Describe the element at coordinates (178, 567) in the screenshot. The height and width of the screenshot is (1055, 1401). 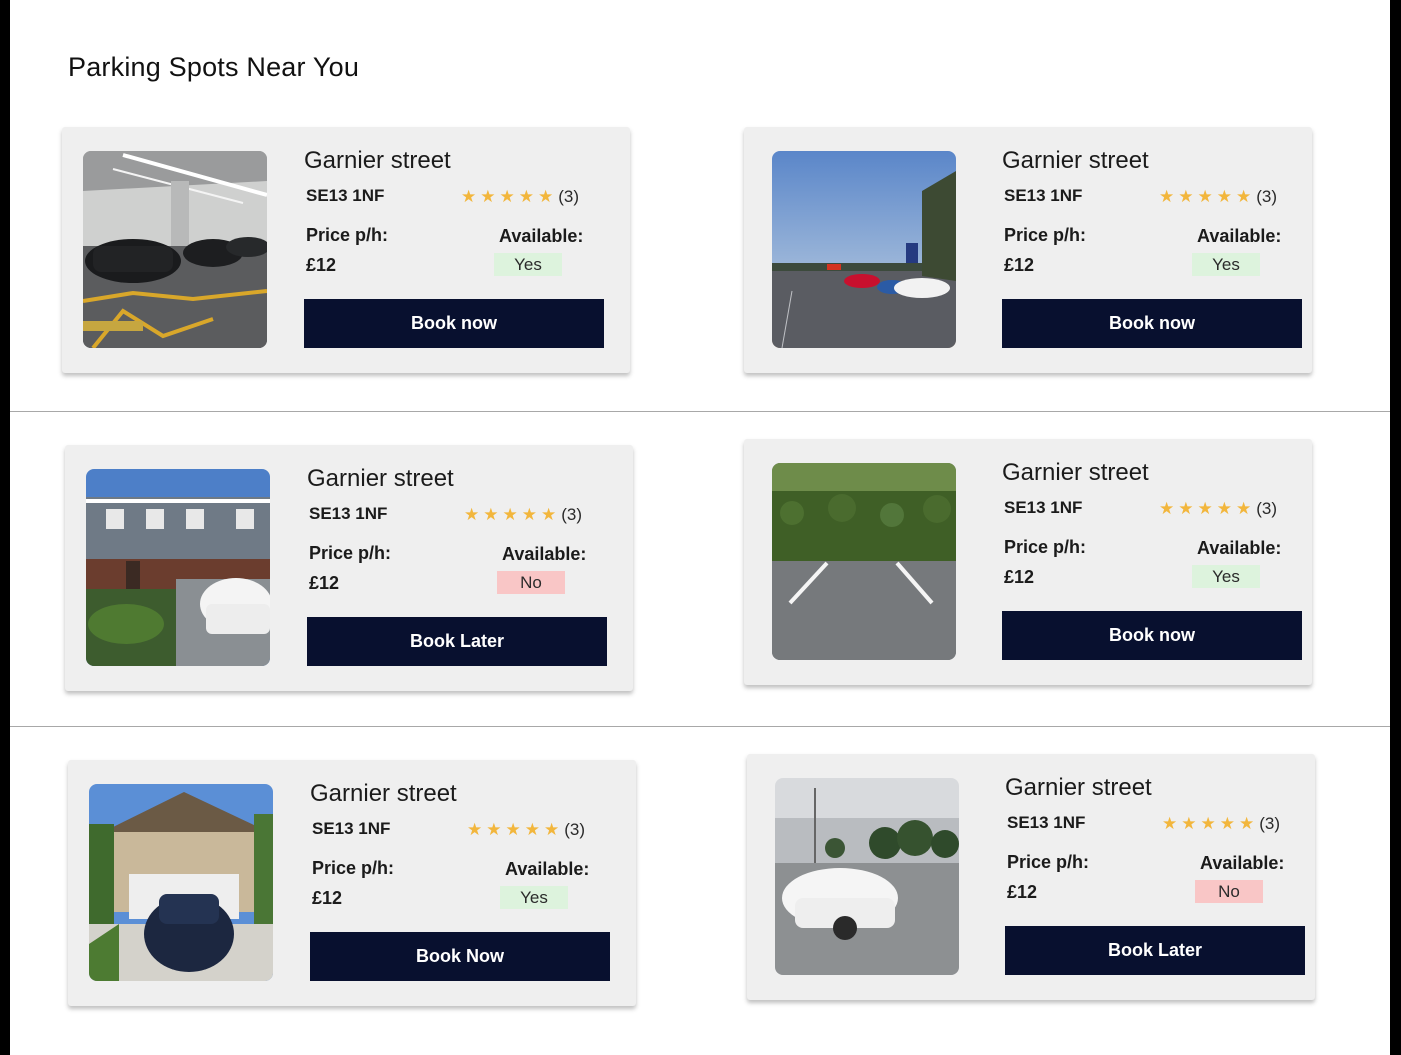
I see `house-driveway-photo` at that location.